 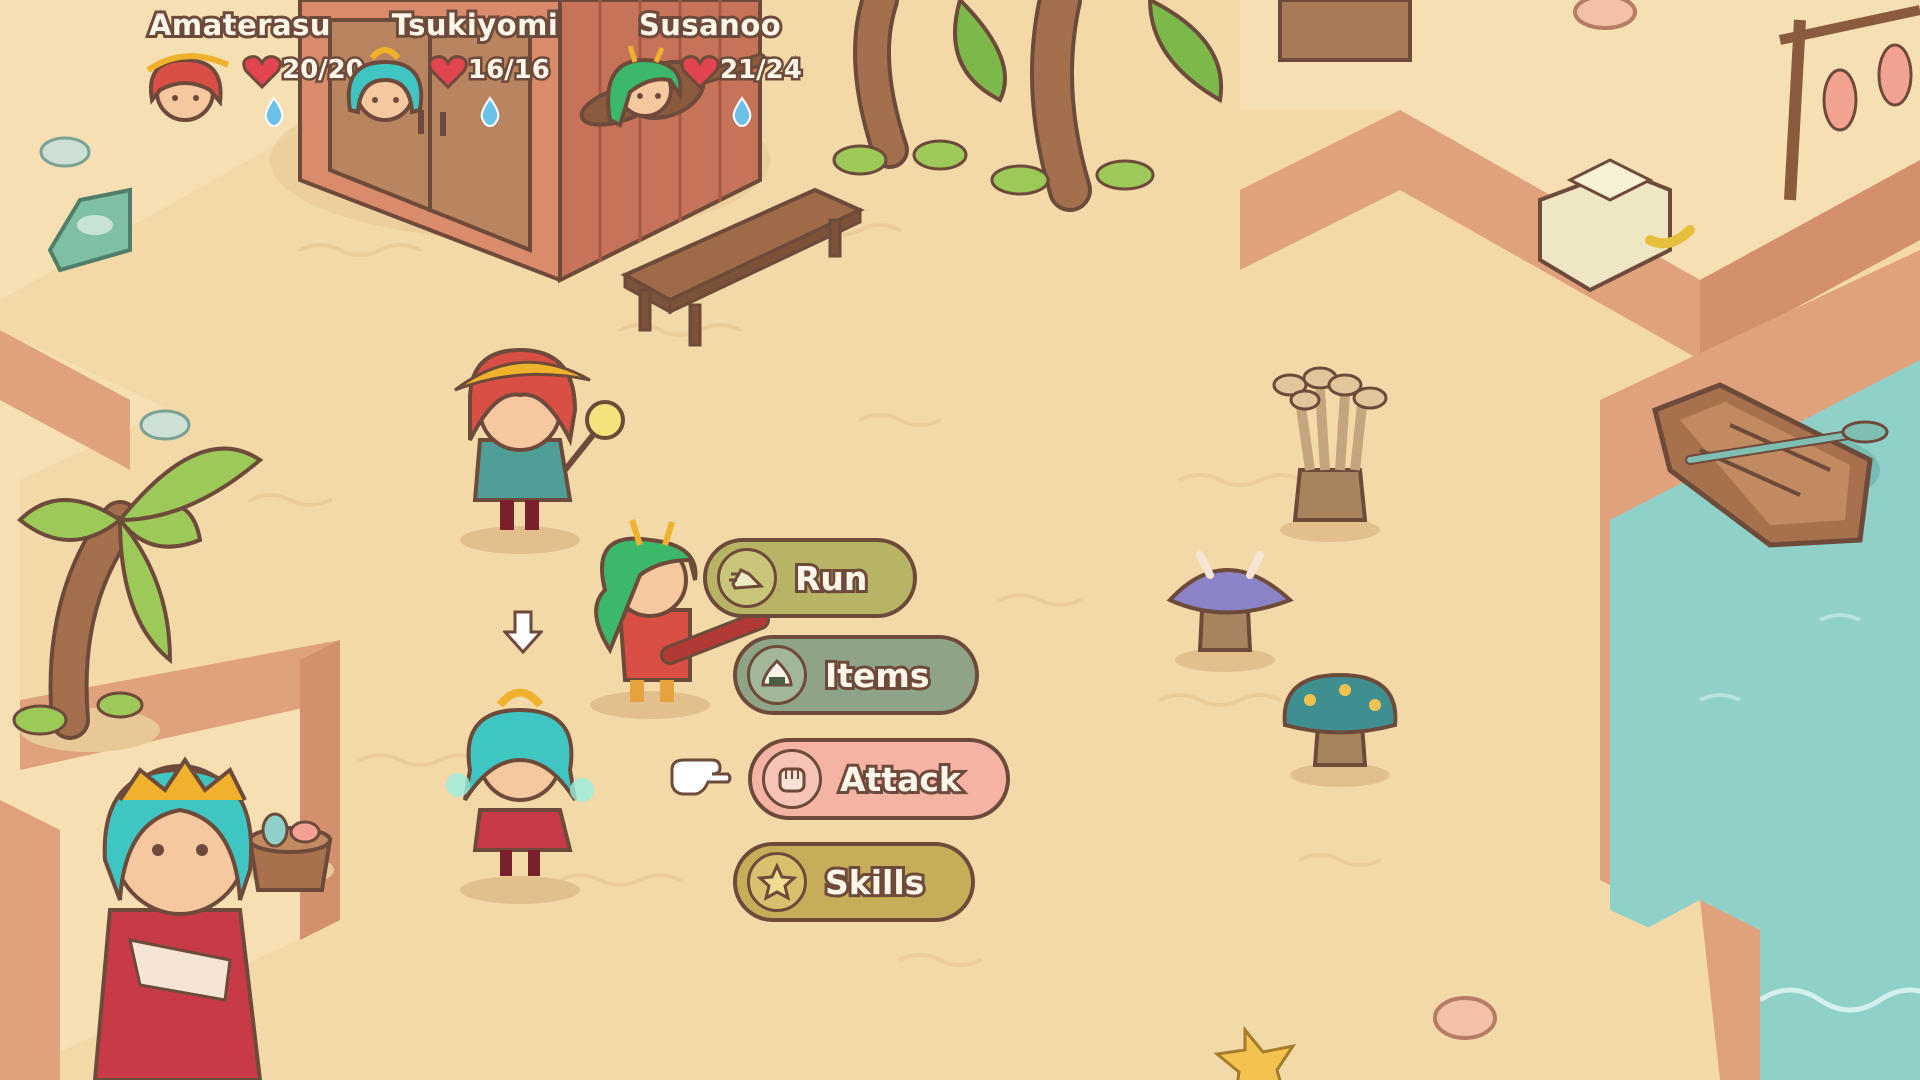 I want to click on member-hp: 21/24, so click(x=761, y=70).